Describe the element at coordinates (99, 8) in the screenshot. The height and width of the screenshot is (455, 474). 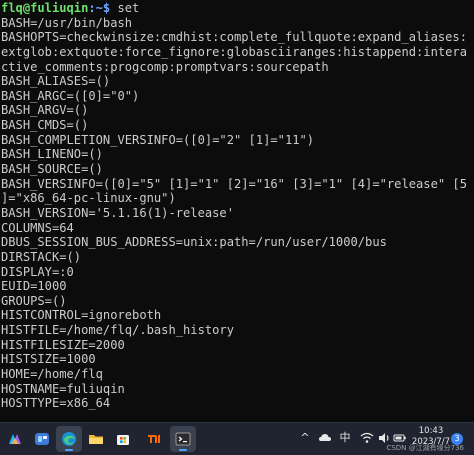
I see `prompt-path: :~$` at that location.